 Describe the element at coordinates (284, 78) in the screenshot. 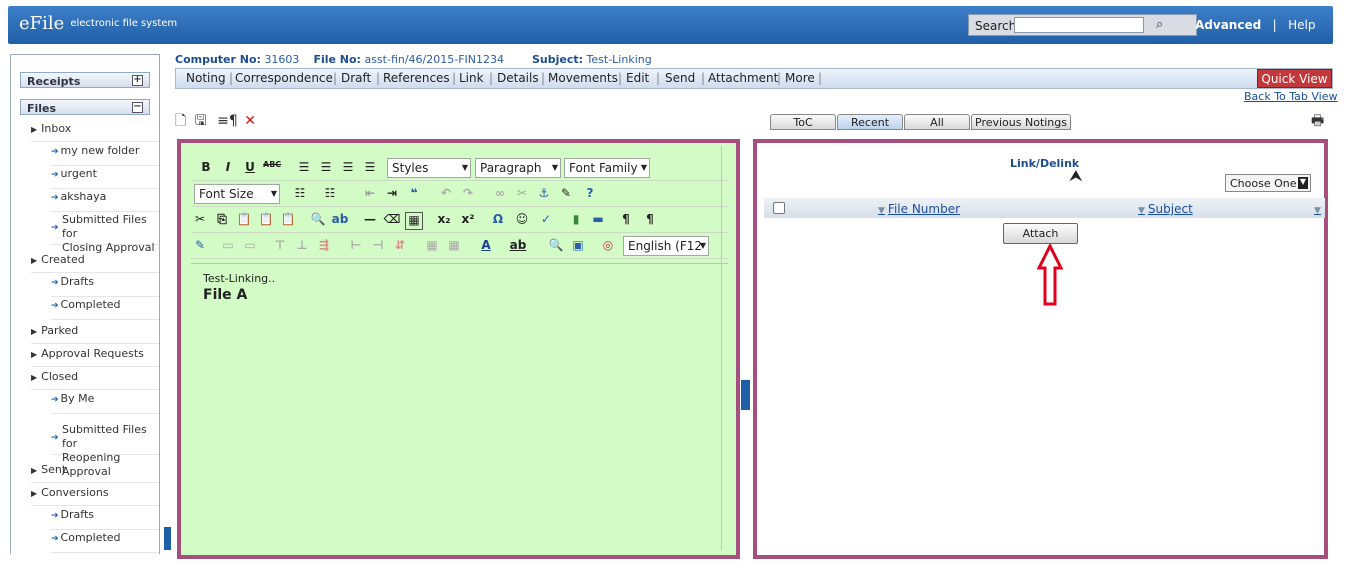

I see `tab-correspondence: Correspondence` at that location.